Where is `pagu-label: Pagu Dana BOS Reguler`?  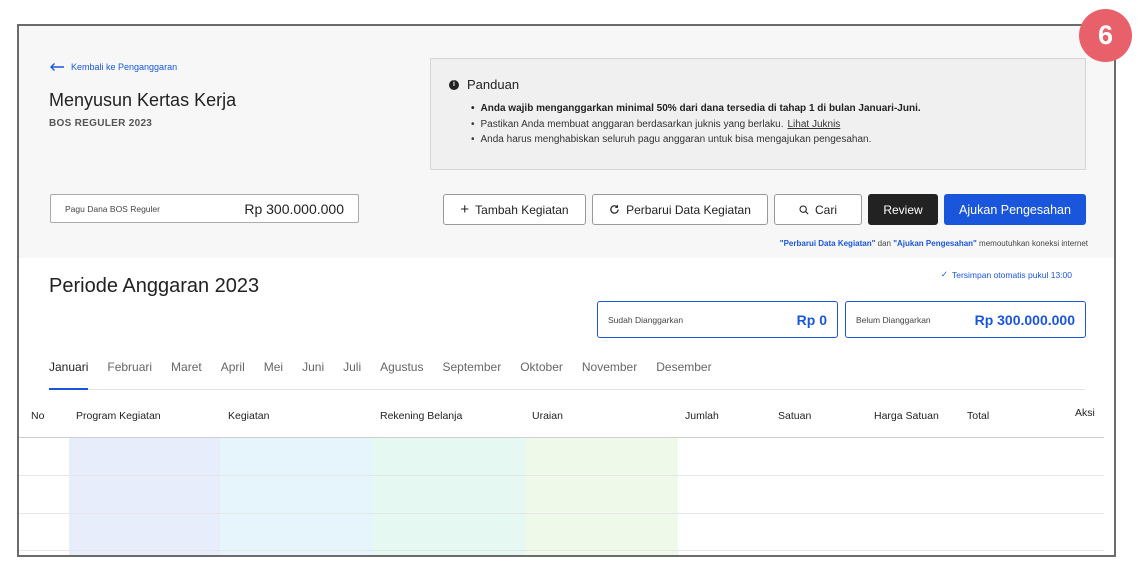 pagu-label: Pagu Dana BOS Reguler is located at coordinates (112, 208).